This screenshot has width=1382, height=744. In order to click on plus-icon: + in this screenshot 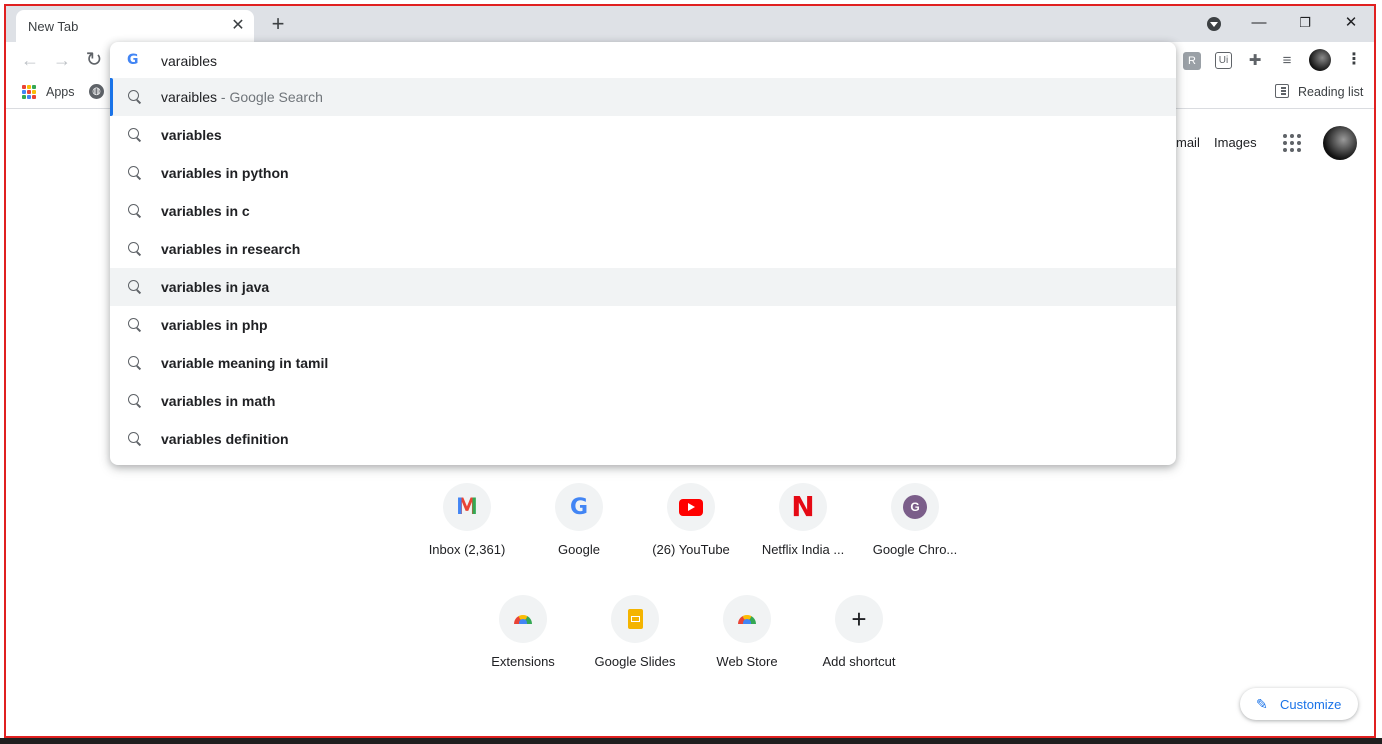, I will do `click(859, 619)`.